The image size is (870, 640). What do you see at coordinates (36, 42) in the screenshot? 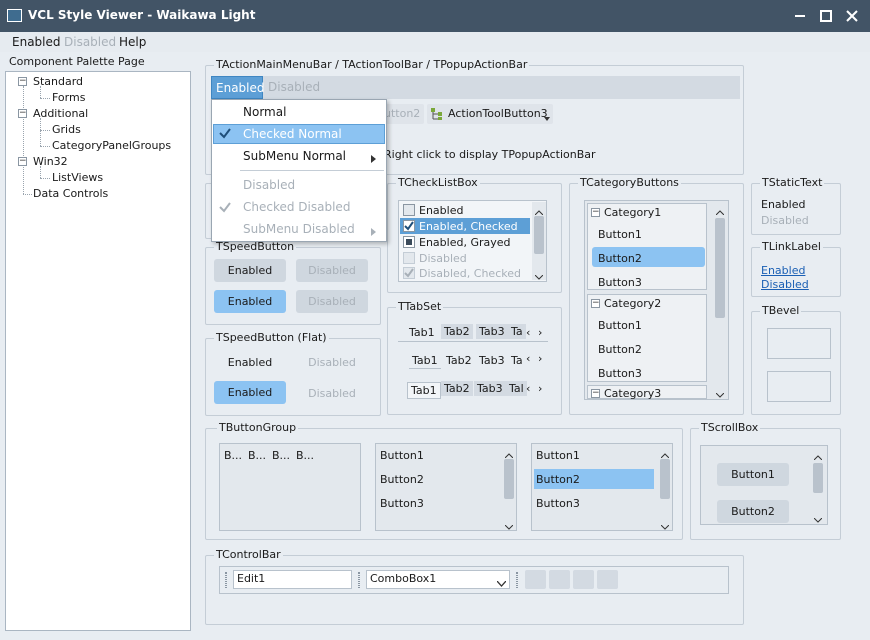
I see `menu-enabled: Enabled` at bounding box center [36, 42].